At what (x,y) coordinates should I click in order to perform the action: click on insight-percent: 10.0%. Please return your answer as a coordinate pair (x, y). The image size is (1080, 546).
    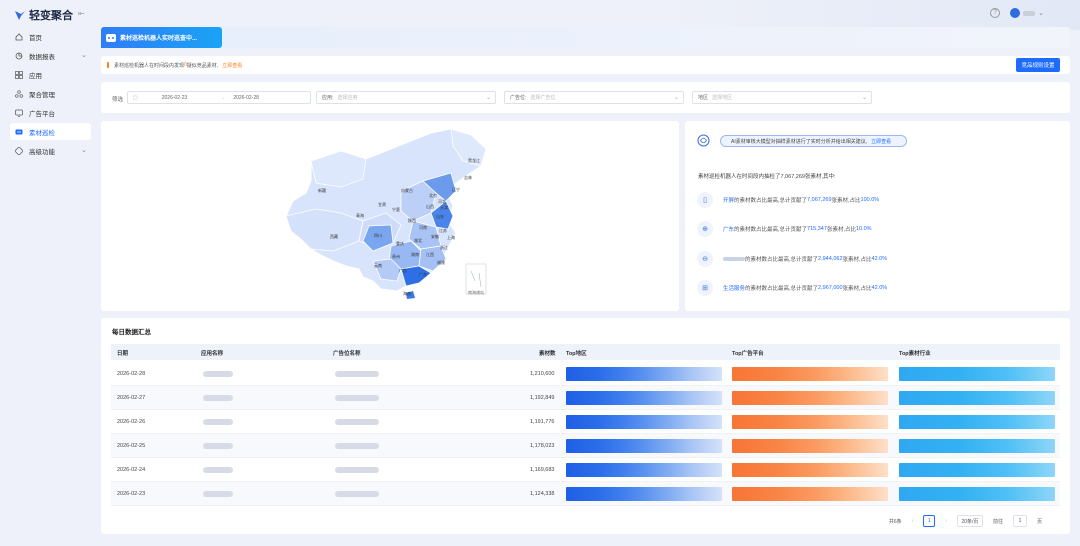
    Looking at the image, I should click on (863, 229).